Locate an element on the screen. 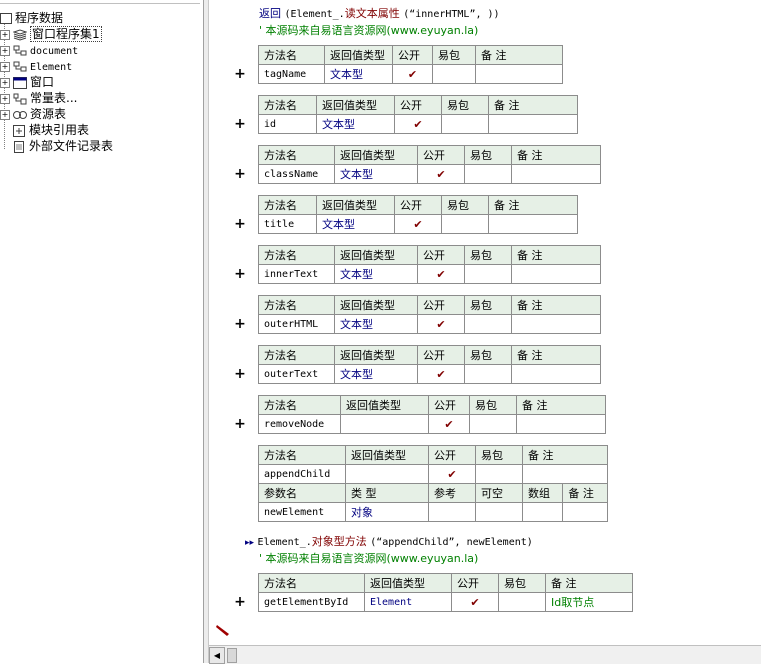  scroll-left-icon: ◀ is located at coordinates (217, 655).